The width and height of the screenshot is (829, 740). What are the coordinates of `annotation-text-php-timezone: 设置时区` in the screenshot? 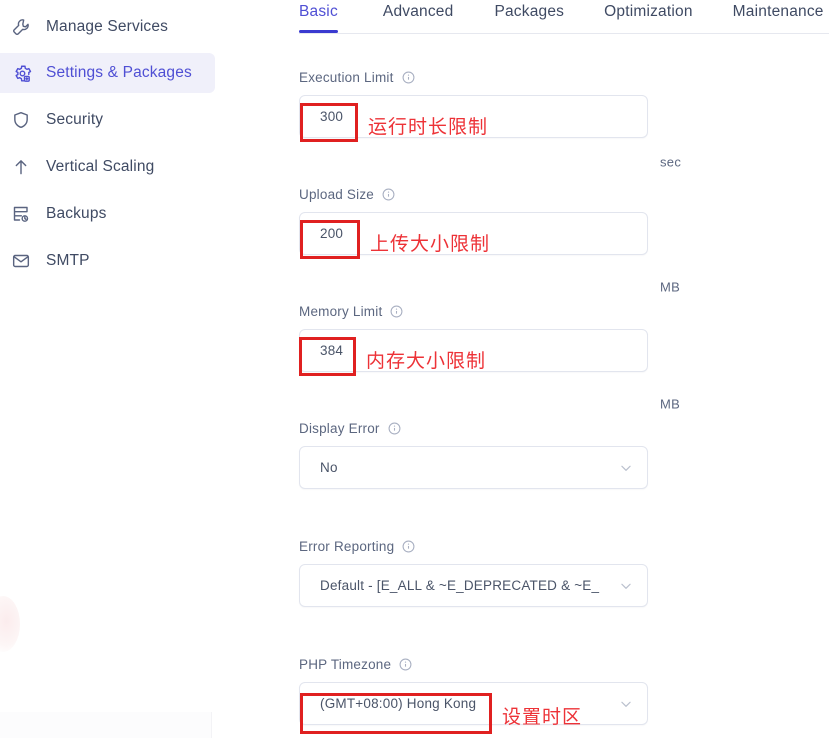 It's located at (542, 717).